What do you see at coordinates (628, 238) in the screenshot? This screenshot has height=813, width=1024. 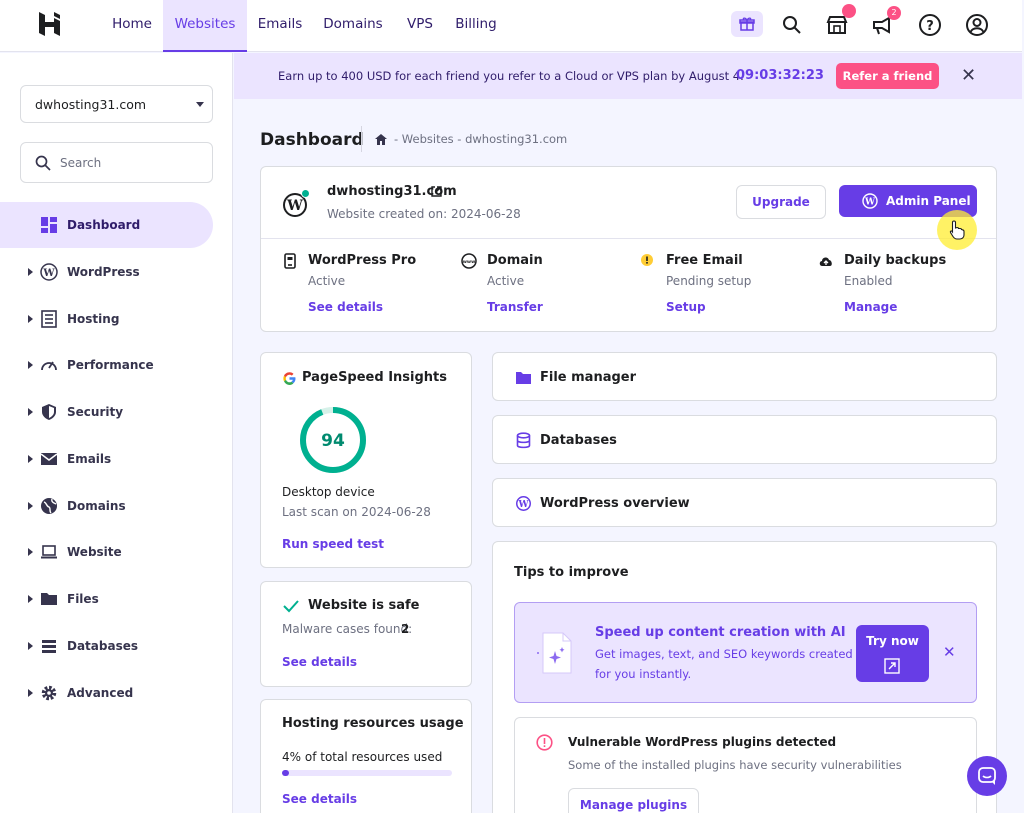 I see `card-divider` at bounding box center [628, 238].